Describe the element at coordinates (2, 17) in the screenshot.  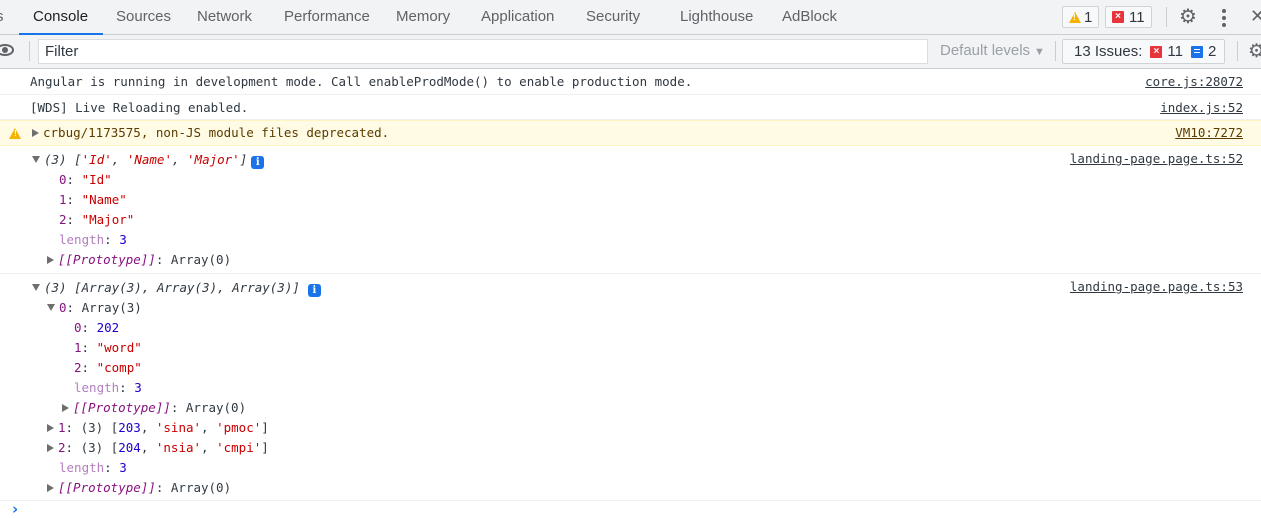
I see `tab-elements-partial: s` at that location.